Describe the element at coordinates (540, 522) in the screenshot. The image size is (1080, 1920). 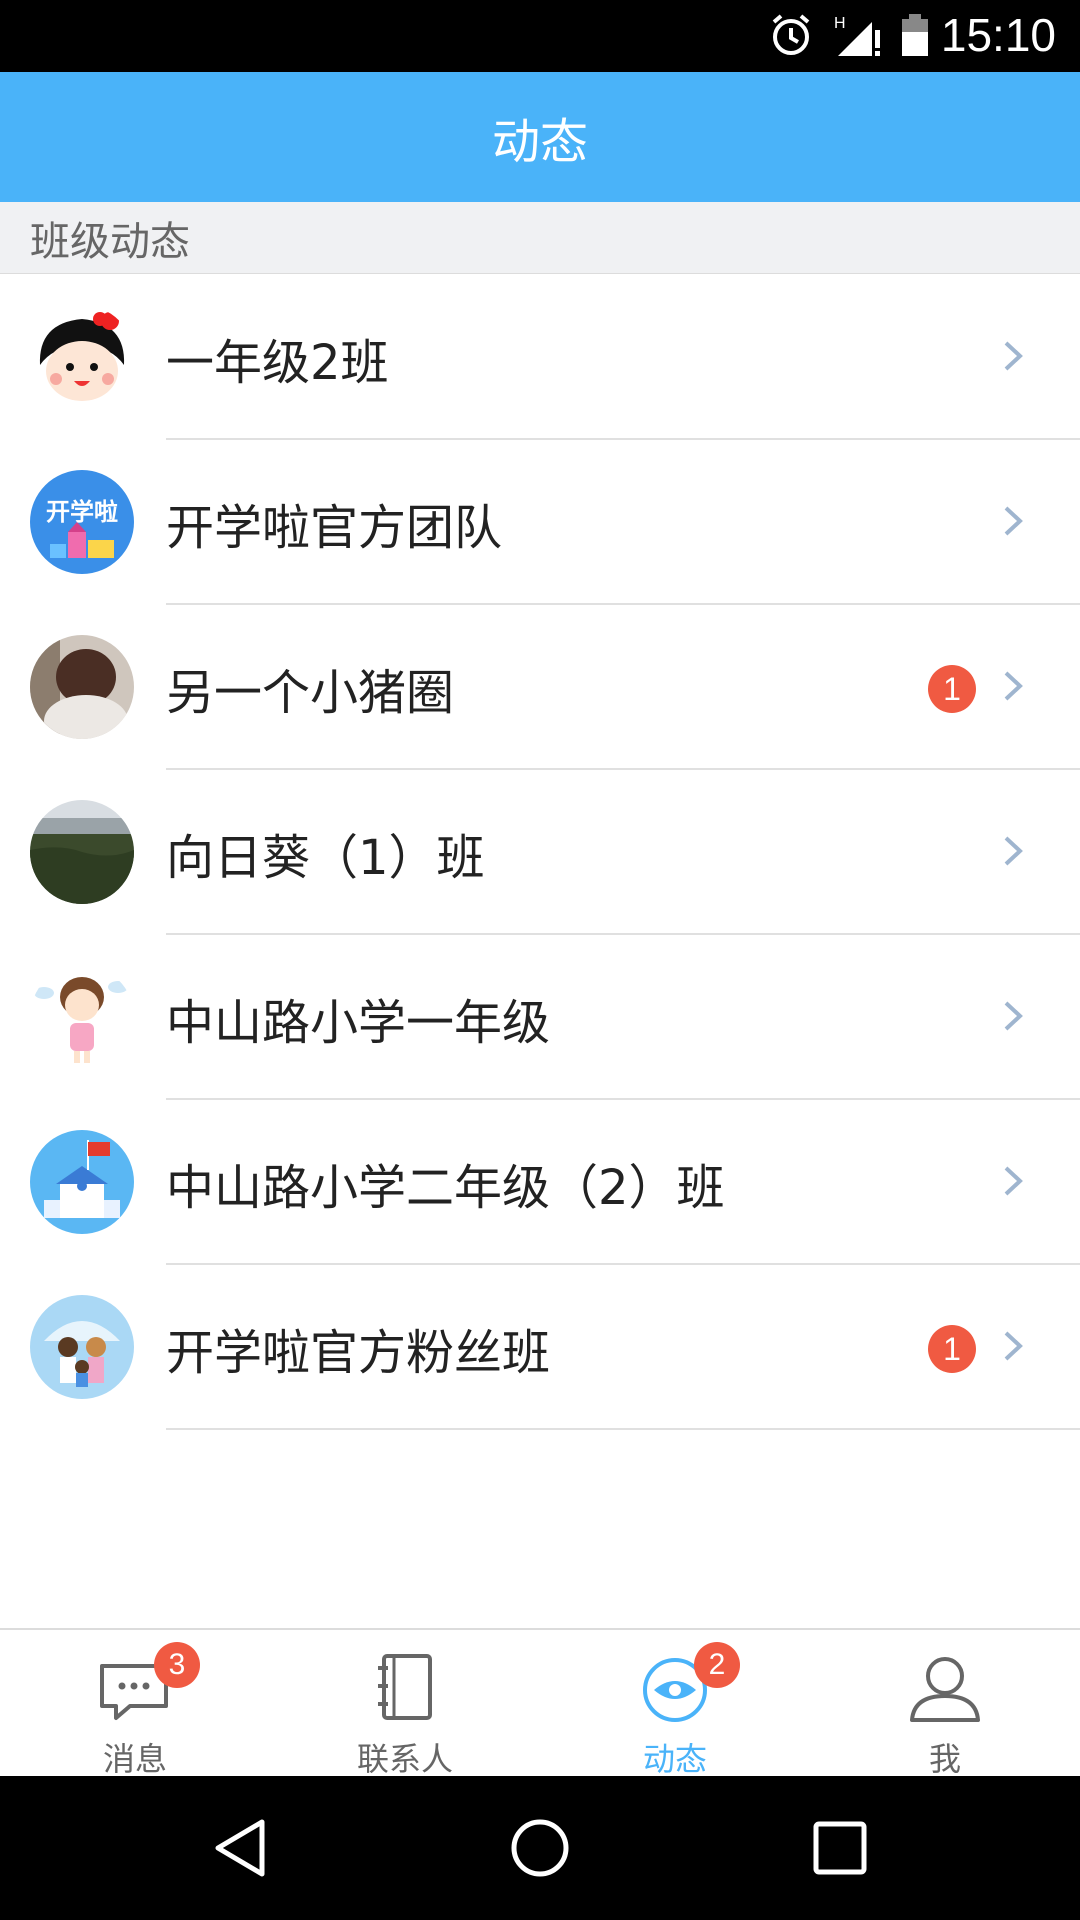
I see `list-item: 开学啦 开学啦官方团队` at that location.